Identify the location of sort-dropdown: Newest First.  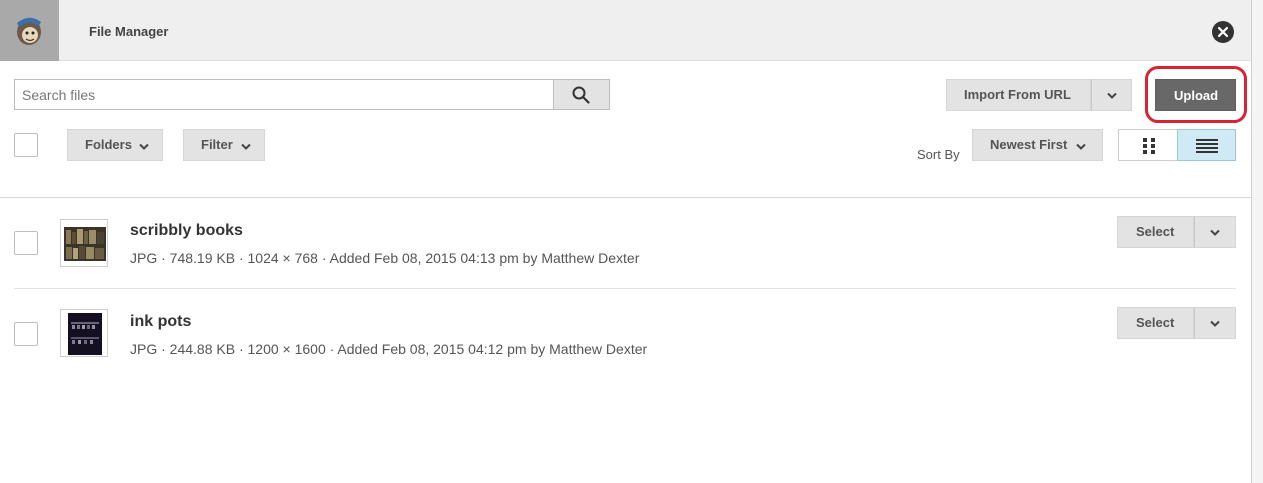
(1037, 145).